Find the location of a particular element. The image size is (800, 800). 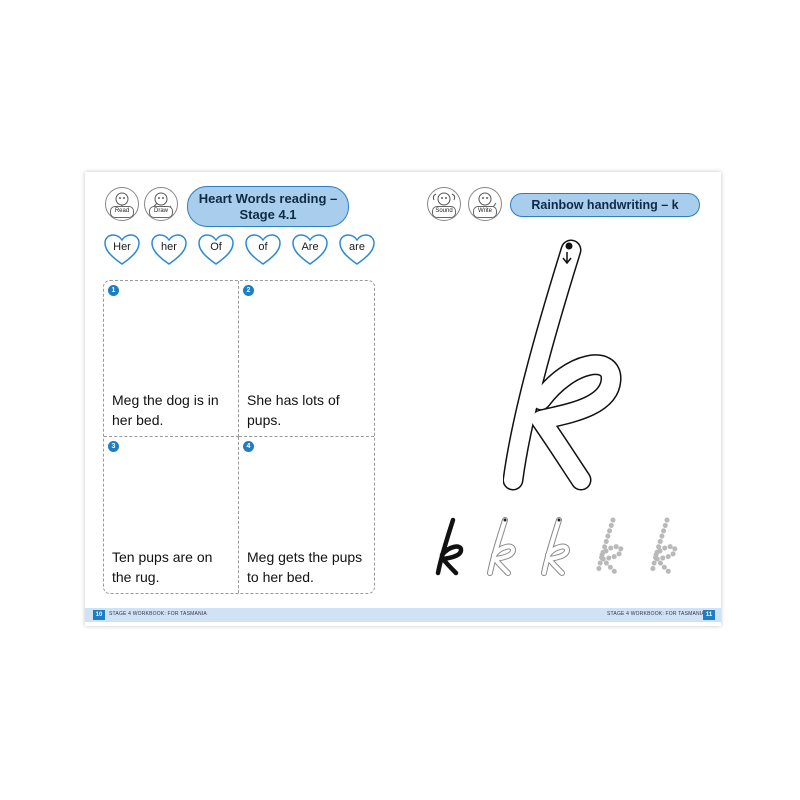

badge-label: Draw is located at coordinates (161, 212).